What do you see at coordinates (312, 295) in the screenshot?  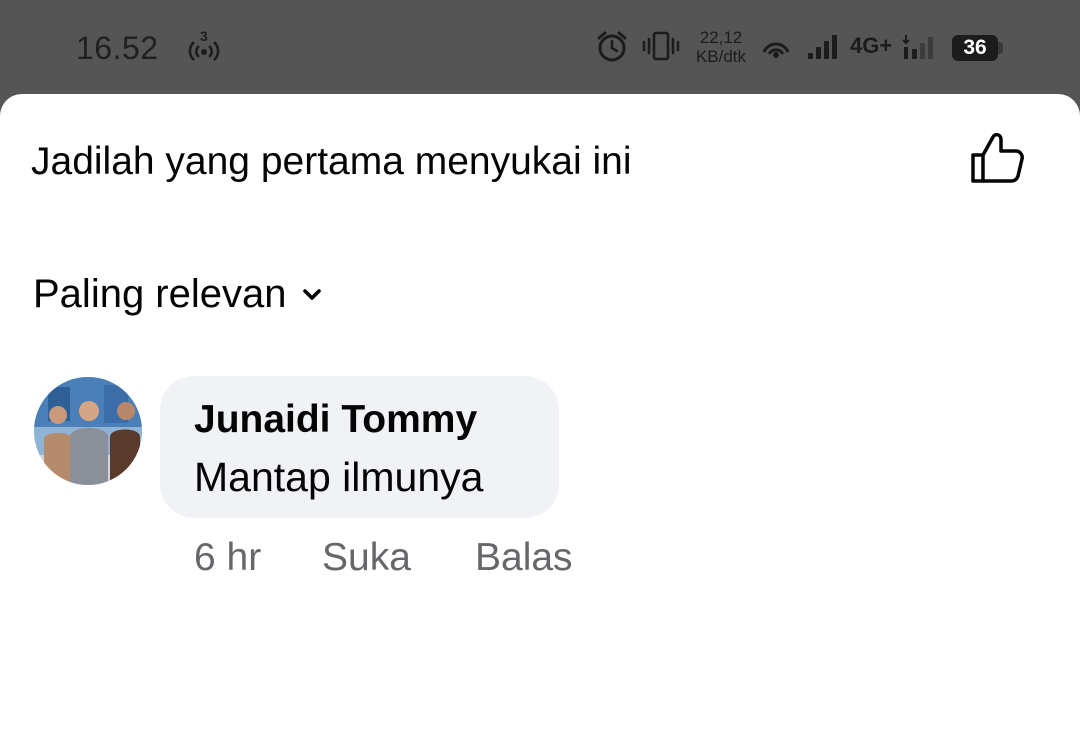 I see `chevron-down-icon` at bounding box center [312, 295].